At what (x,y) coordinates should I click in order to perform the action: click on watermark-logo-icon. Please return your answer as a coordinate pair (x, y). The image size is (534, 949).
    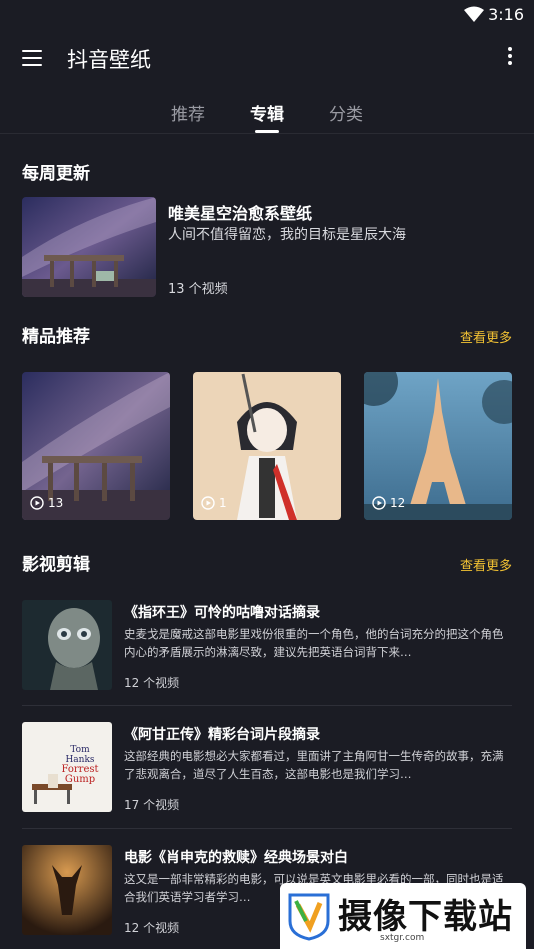
    Looking at the image, I should click on (309, 917).